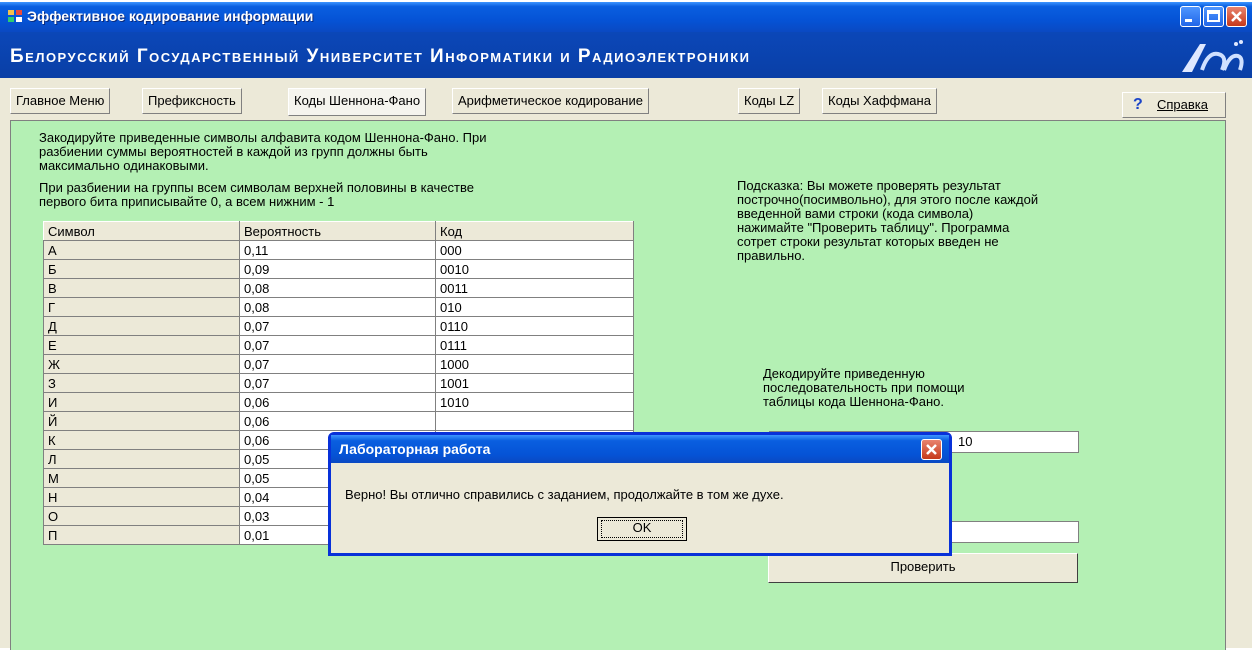 The height and width of the screenshot is (650, 1252). Describe the element at coordinates (1182, 104) in the screenshot. I see `help-label: Справка` at that location.